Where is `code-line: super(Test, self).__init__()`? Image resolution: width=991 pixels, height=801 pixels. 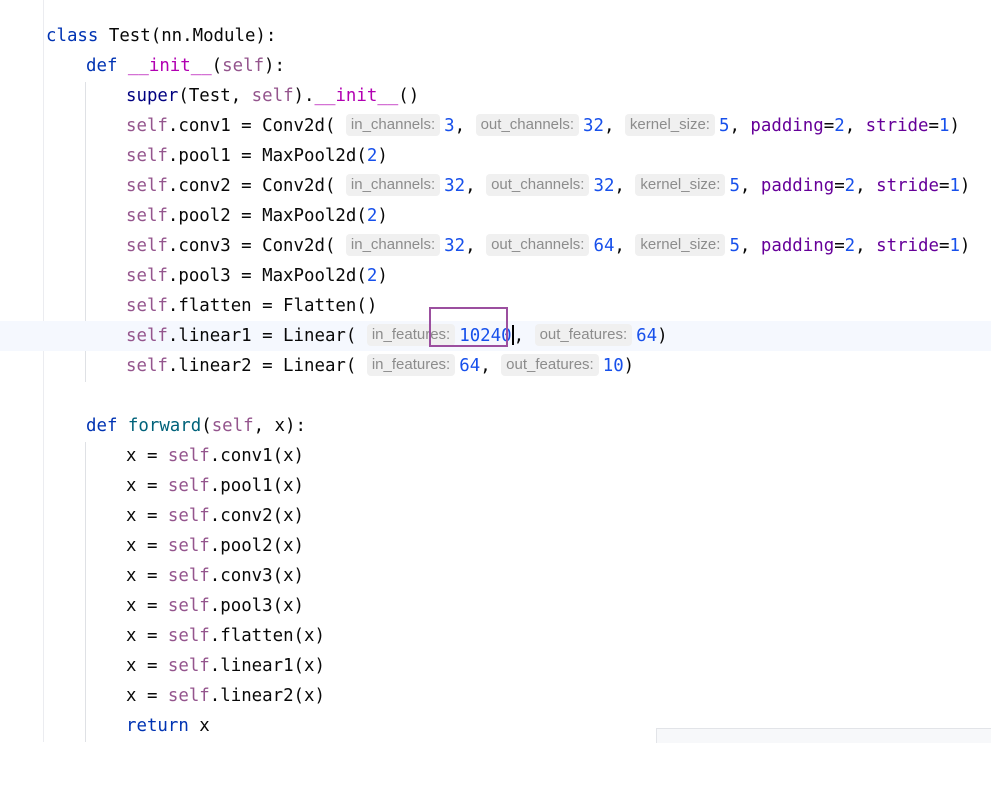
code-line: super(Test, self).__init__() is located at coordinates (495, 96).